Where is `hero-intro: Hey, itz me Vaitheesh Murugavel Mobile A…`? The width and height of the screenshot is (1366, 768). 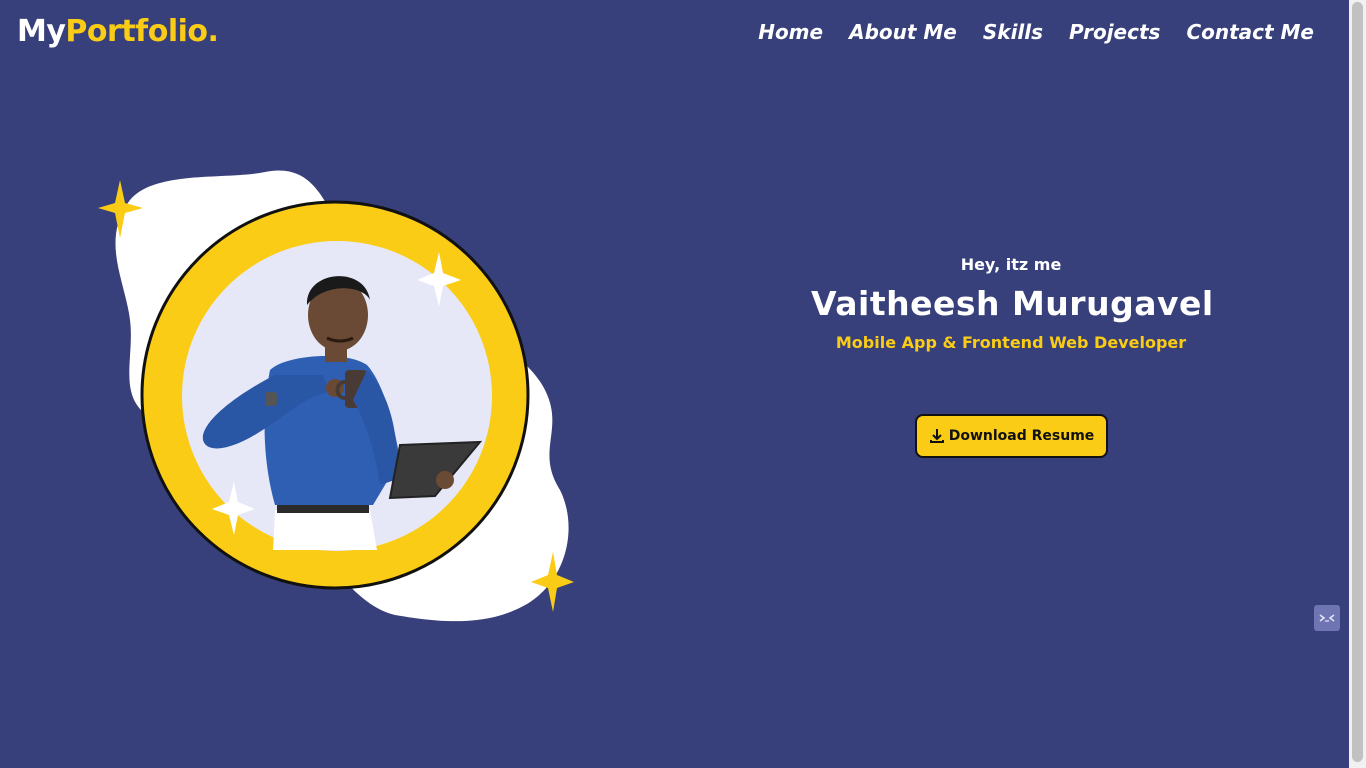
hero-intro: Hey, itz me Vaitheesh Murugavel Mobile A… is located at coordinates (1012, 303).